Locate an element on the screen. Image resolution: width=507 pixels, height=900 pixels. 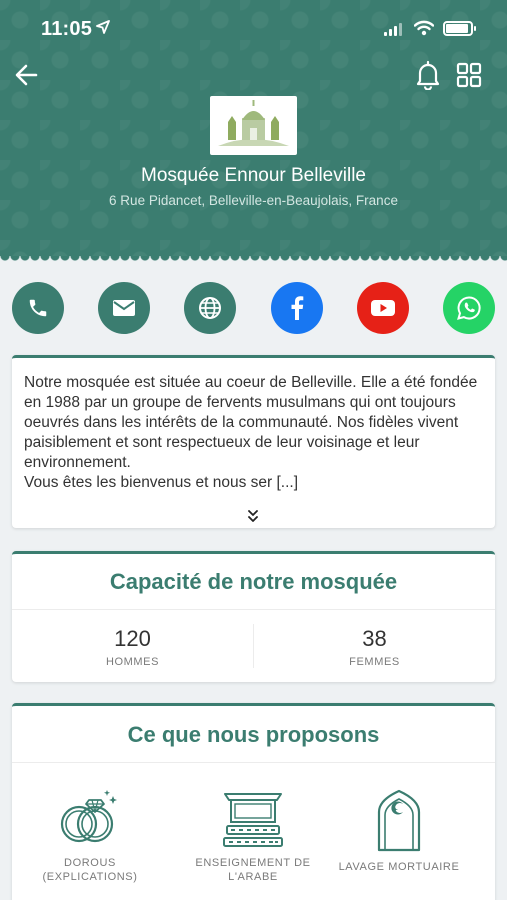
service-mortuary-label: LAVAGE MORTUAIRE is located at coordinates (399, 867).